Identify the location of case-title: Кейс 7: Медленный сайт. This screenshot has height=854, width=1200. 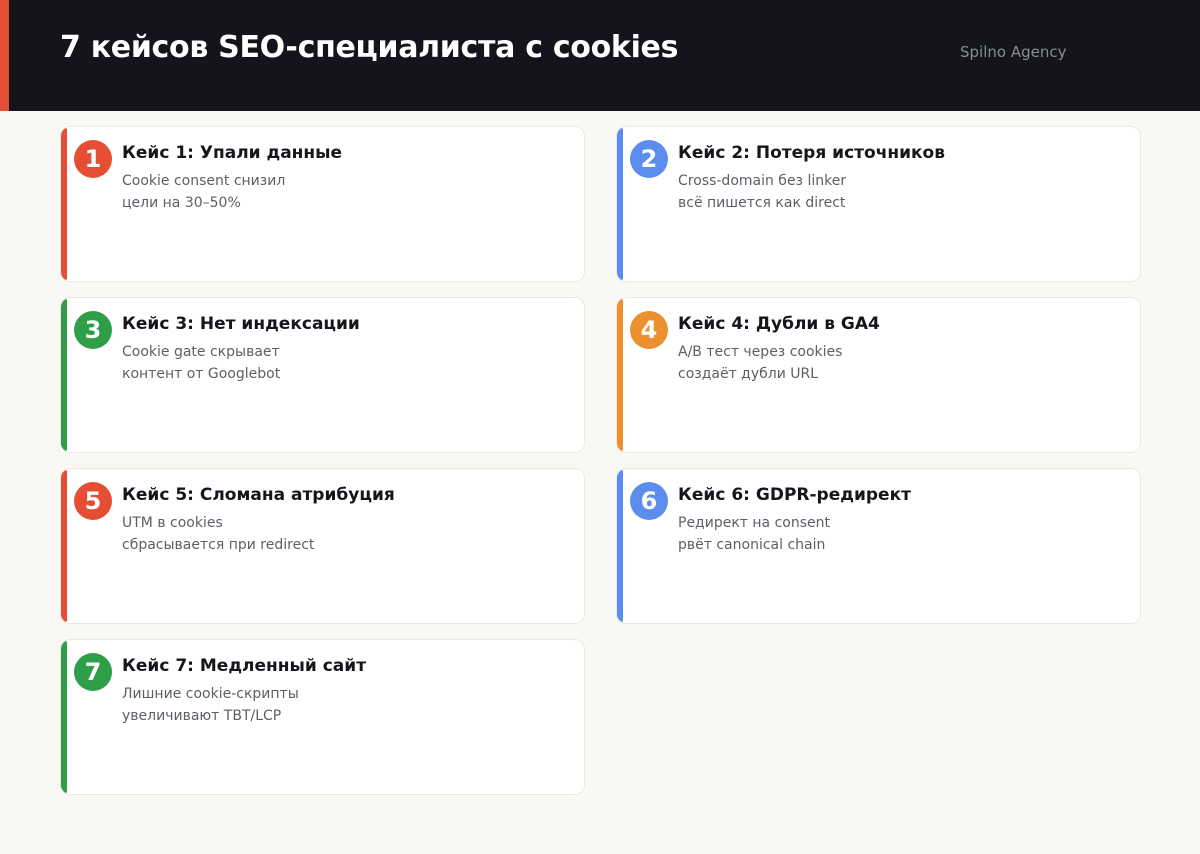
(244, 666).